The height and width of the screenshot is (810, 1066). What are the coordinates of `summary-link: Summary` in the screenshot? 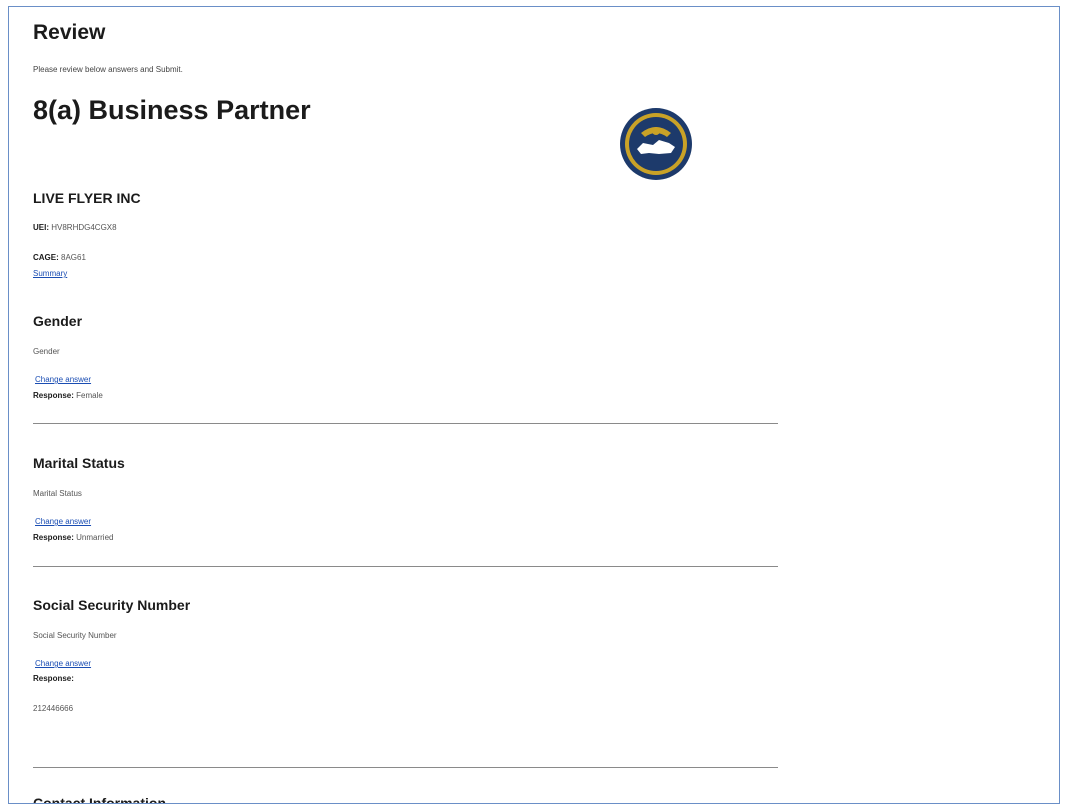 It's located at (50, 273).